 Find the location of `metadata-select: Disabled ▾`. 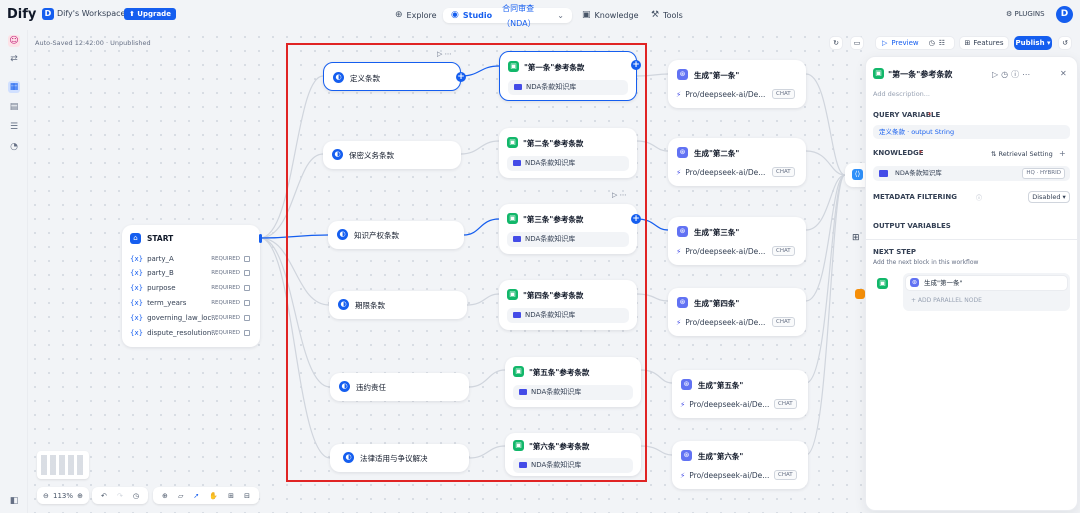

metadata-select: Disabled ▾ is located at coordinates (1049, 197).